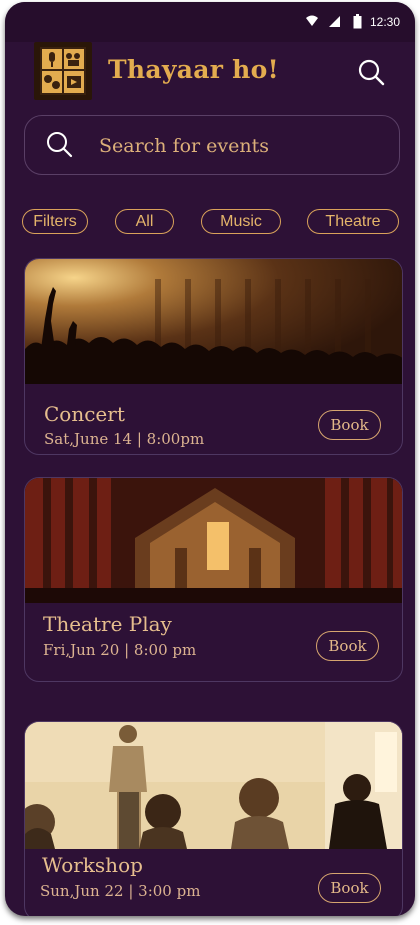  What do you see at coordinates (357, 21) in the screenshot?
I see `battery-icon` at bounding box center [357, 21].